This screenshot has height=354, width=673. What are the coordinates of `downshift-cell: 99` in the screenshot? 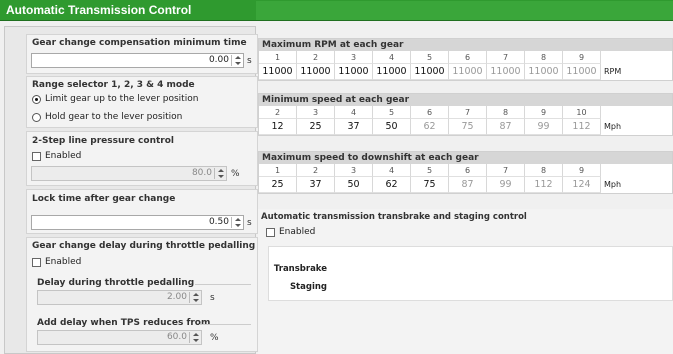 It's located at (506, 185).